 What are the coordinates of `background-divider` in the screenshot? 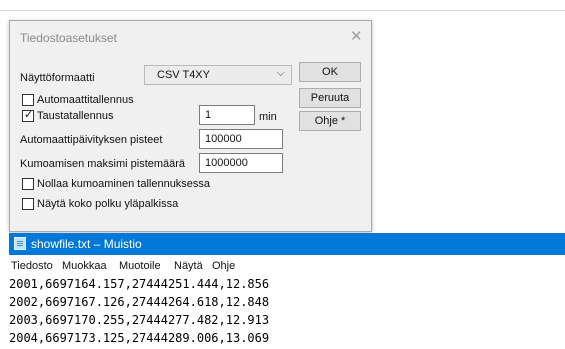 It's located at (282, 10).